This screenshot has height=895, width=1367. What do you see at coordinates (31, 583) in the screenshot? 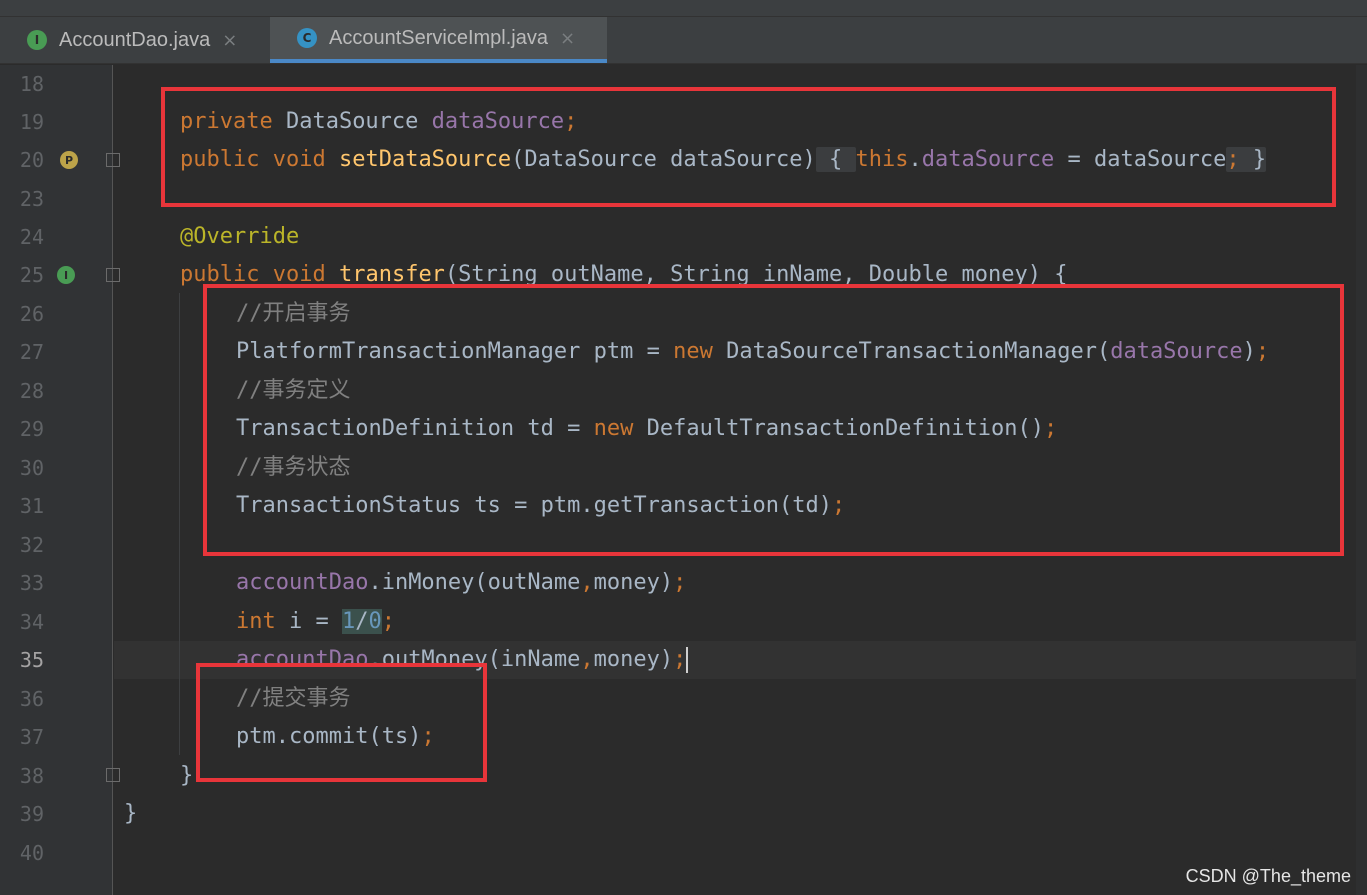
I see `line-number: 33` at bounding box center [31, 583].